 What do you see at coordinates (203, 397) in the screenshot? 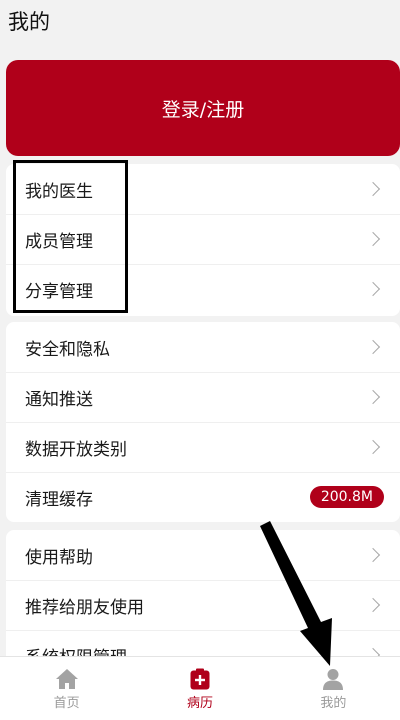
I see `menu-item-notifications: 通知推送` at bounding box center [203, 397].